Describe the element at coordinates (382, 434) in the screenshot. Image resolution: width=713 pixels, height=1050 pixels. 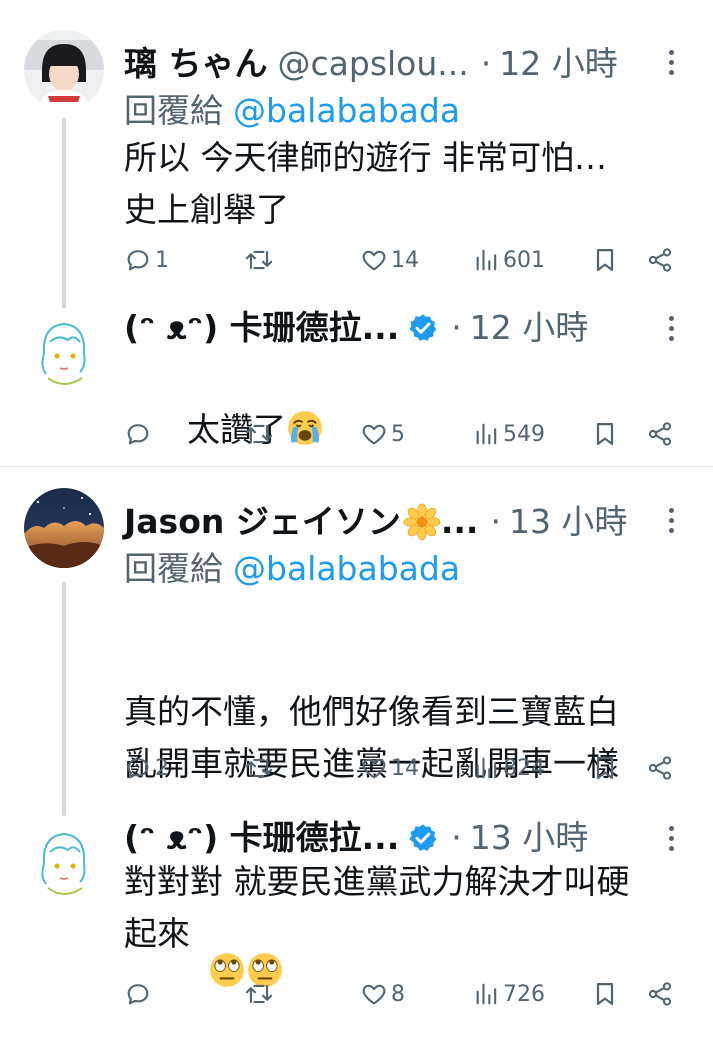
I see `like-button: 5` at that location.